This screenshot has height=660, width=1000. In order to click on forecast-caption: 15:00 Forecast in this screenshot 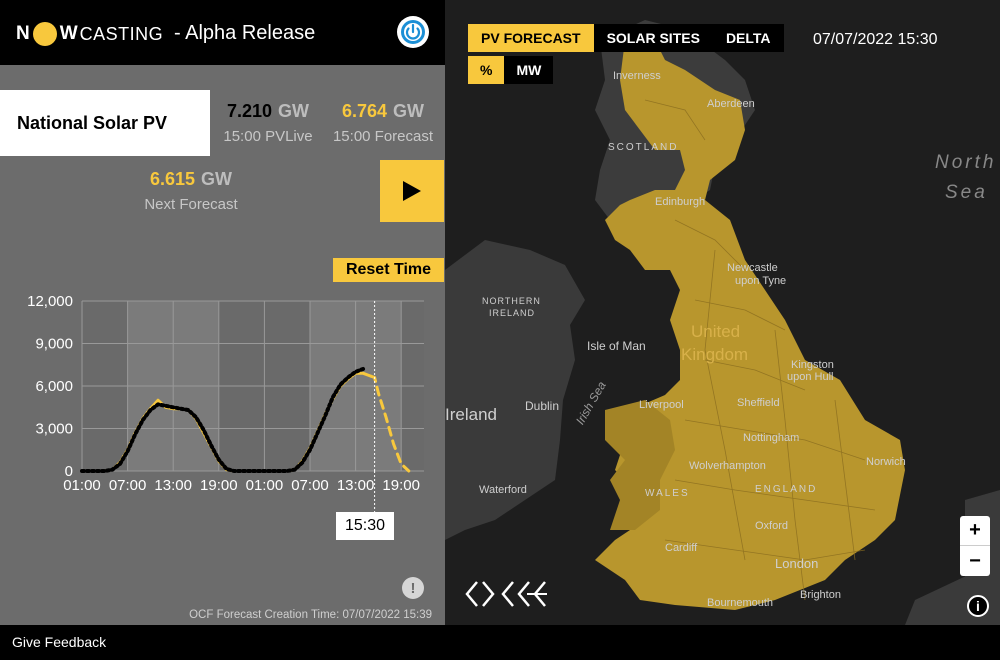, I will do `click(383, 136)`.